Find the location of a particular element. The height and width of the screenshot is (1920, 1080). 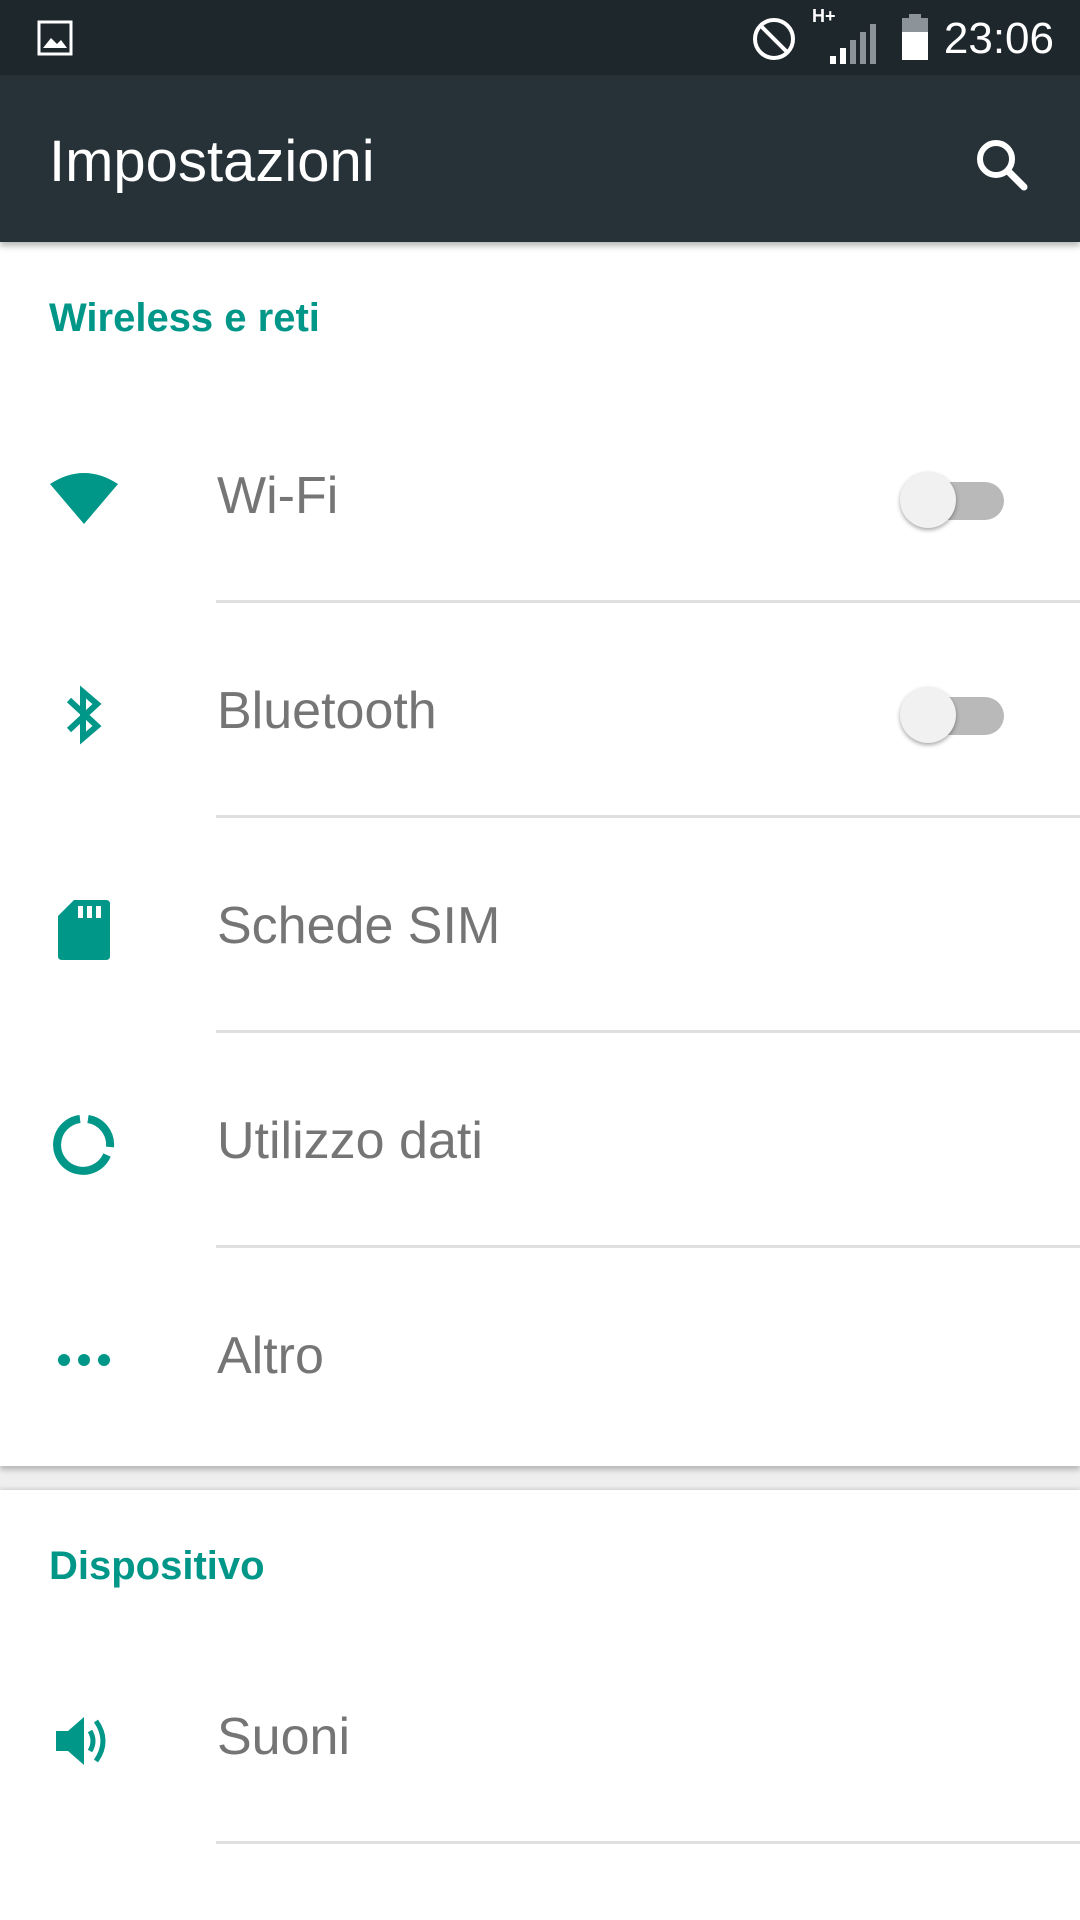

network-type-label: H+ is located at coordinates (824, 16).